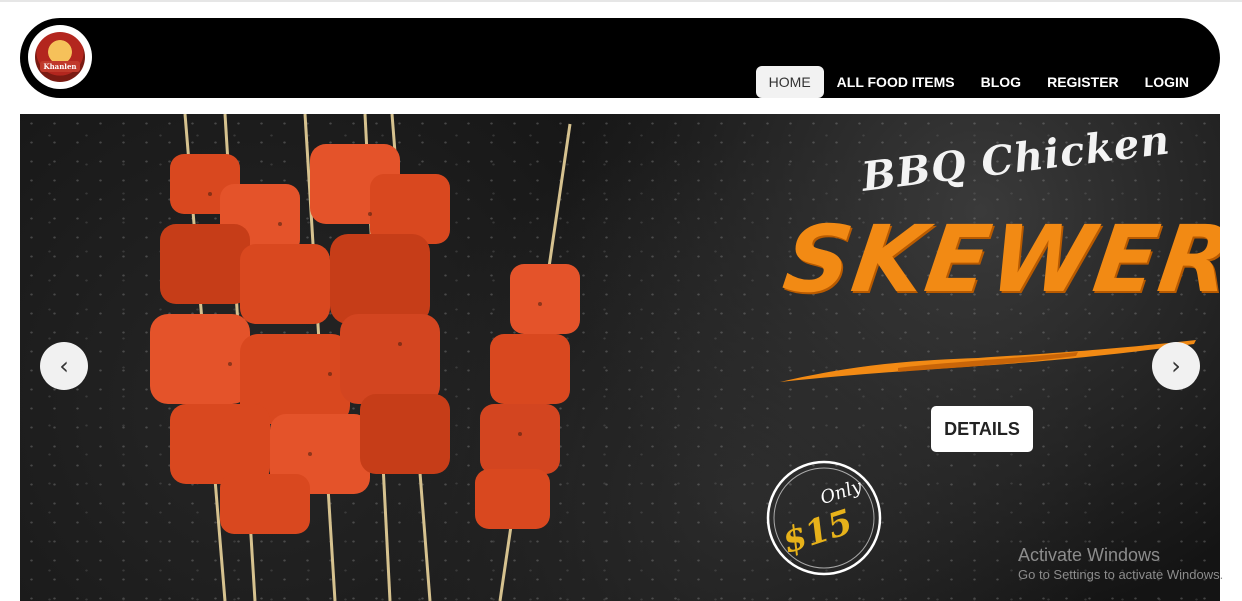  I want to click on hero-title: SKEWER, so click(998, 259).